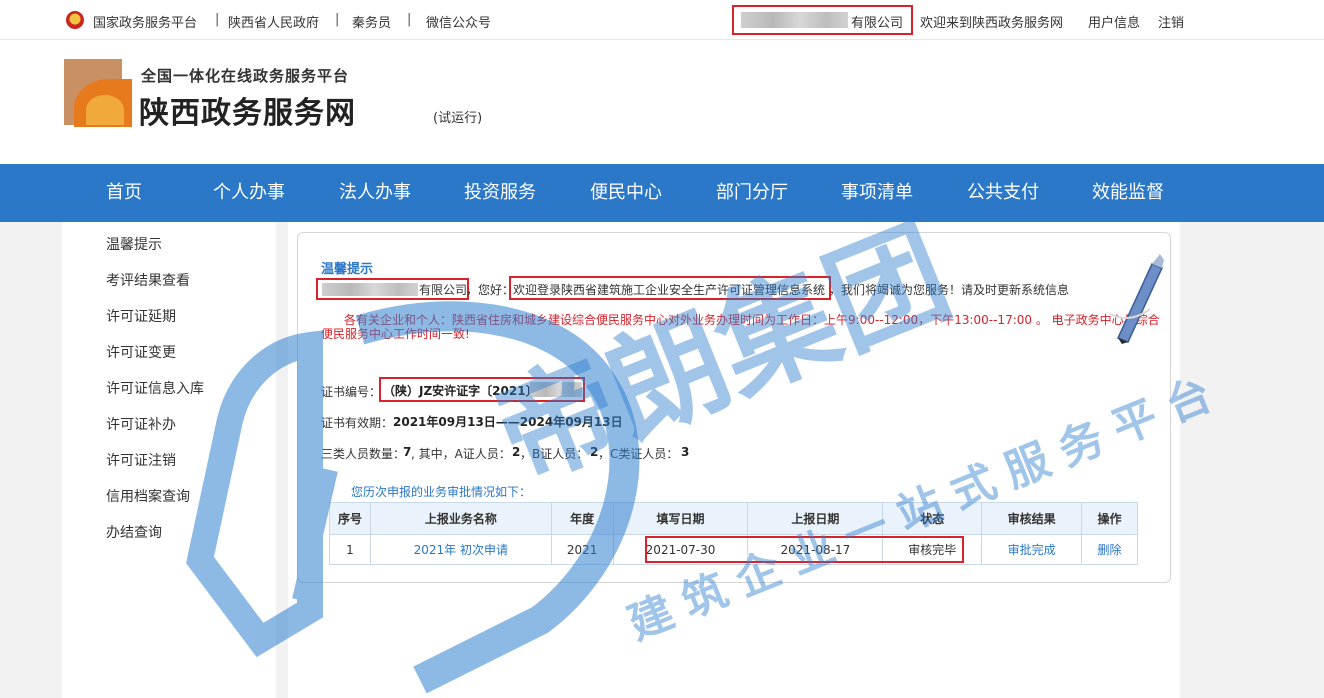 The height and width of the screenshot is (698, 1324). What do you see at coordinates (350, 549) in the screenshot?
I see `cell-no: 1` at bounding box center [350, 549].